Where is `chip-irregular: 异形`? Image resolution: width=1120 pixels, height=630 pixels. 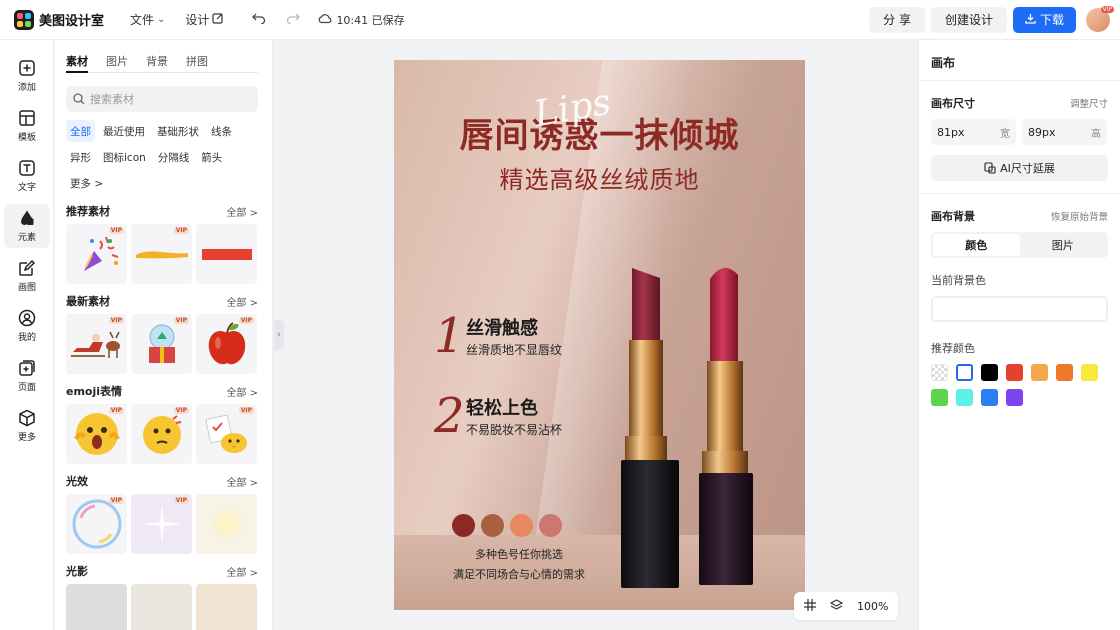 chip-irregular: 异形 is located at coordinates (80, 157).